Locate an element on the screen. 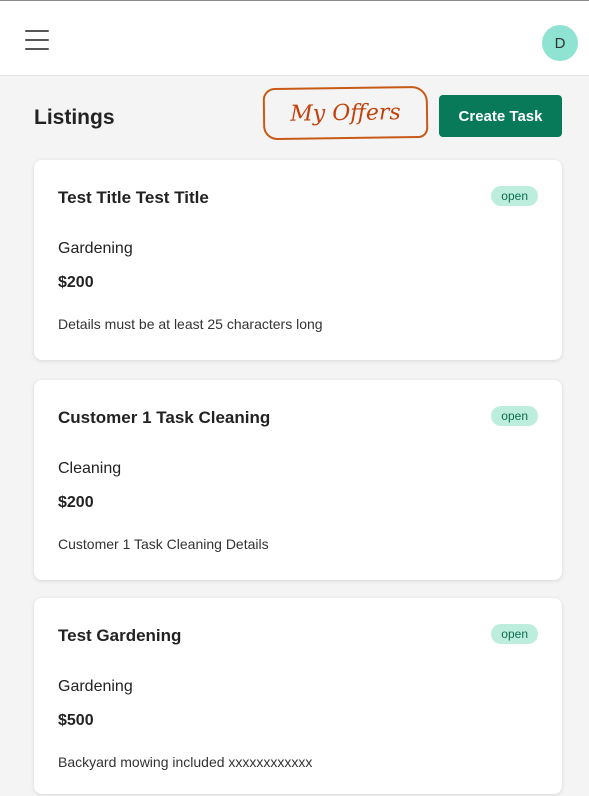 The image size is (589, 796). hamburger-menu-icon is located at coordinates (37, 41).